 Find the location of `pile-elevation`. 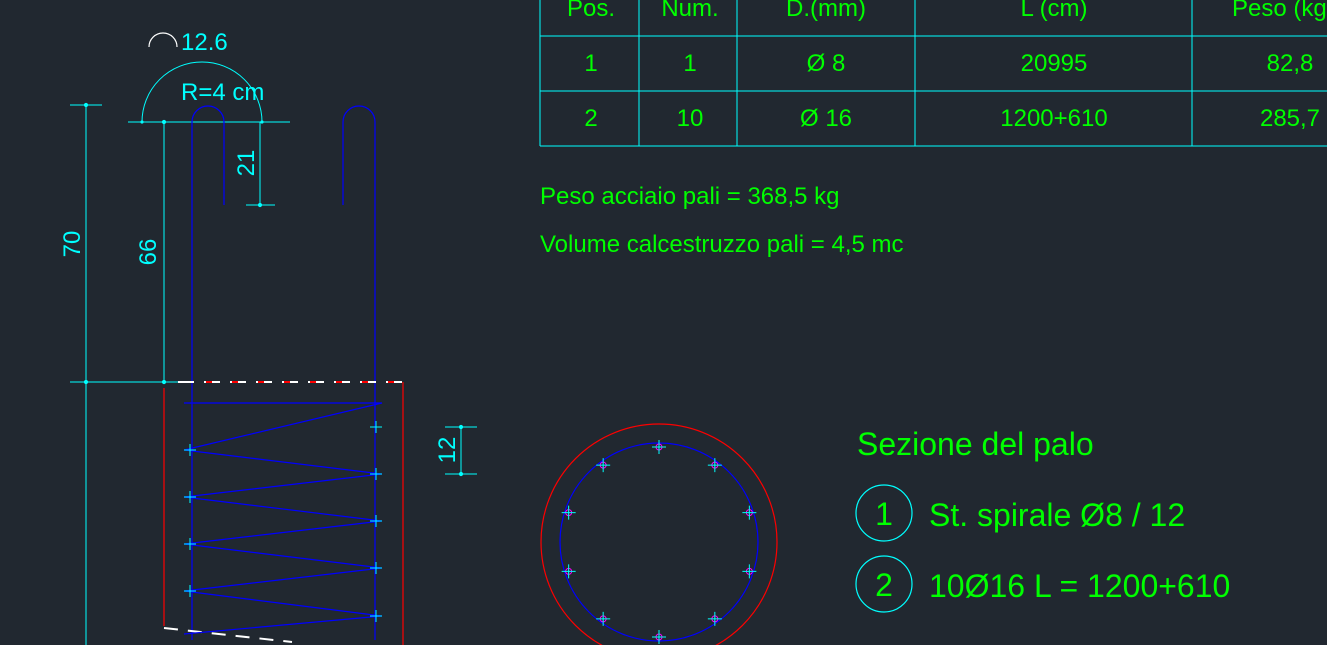

pile-elevation is located at coordinates (237, 513).